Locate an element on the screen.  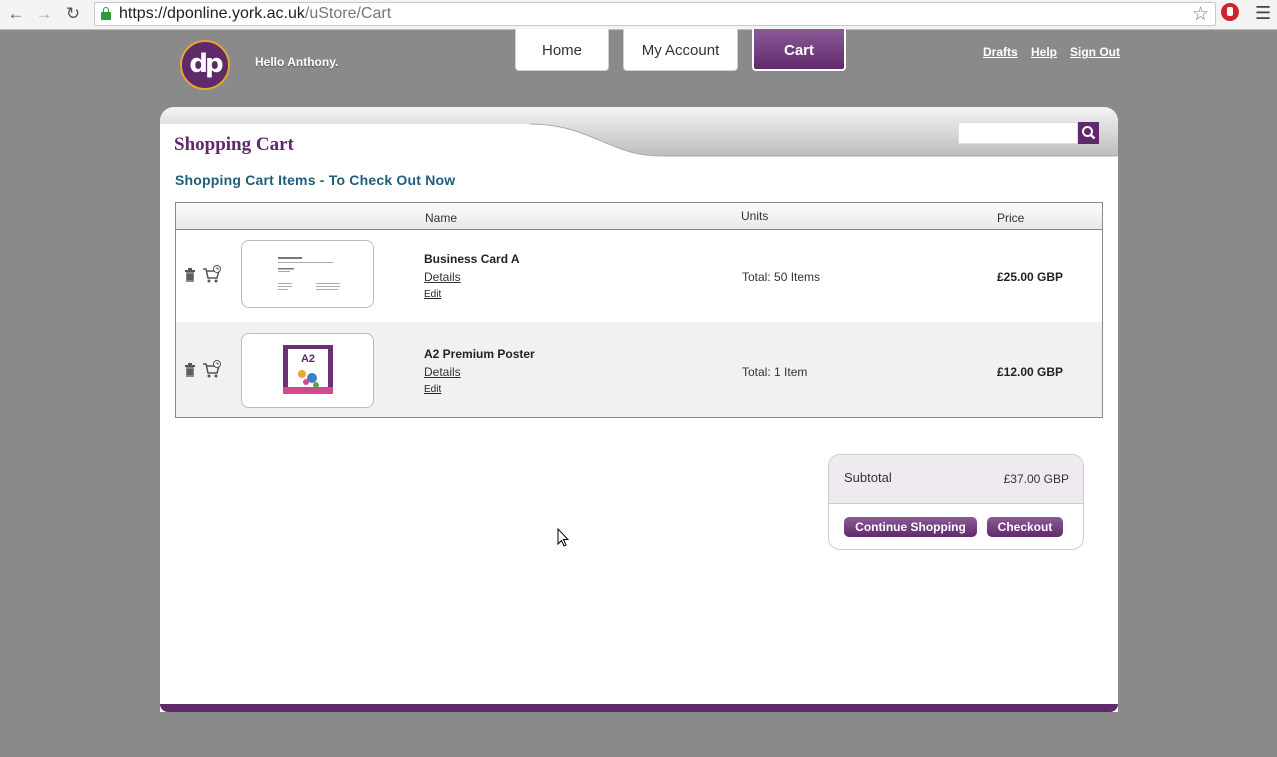
tab-cart: Cart is located at coordinates (799, 50).